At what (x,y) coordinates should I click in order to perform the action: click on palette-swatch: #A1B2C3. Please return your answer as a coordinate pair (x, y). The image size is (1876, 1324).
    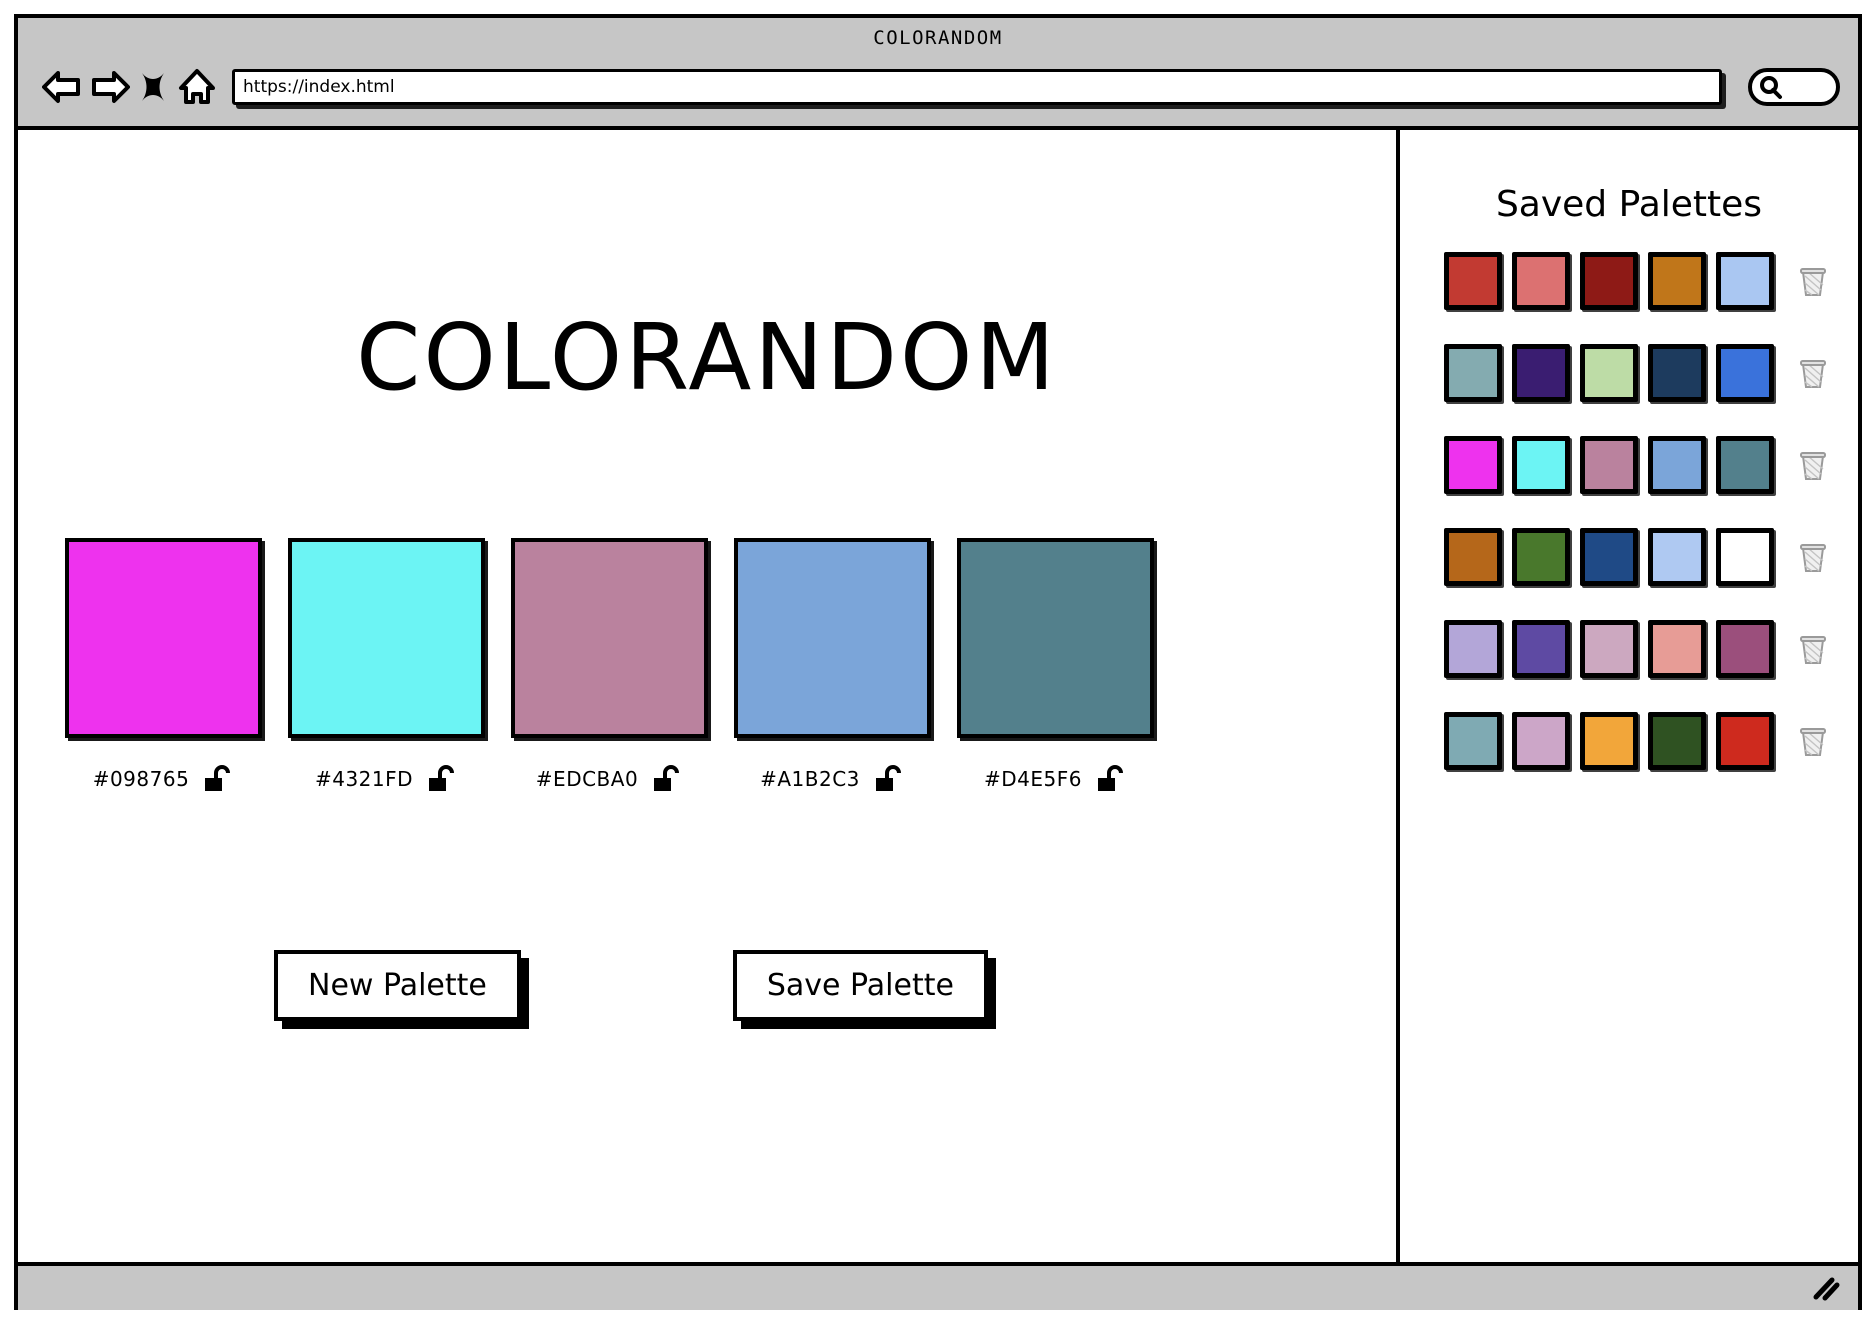
    Looking at the image, I should click on (832, 666).